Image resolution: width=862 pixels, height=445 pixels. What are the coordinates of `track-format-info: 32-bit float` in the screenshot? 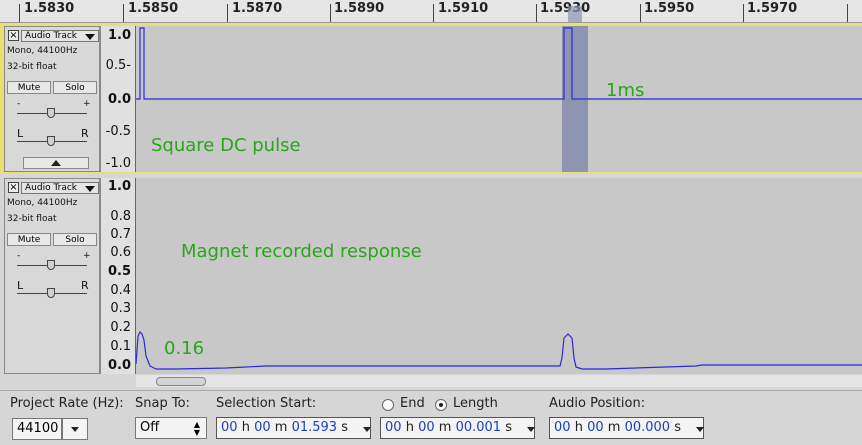 It's located at (32, 67).